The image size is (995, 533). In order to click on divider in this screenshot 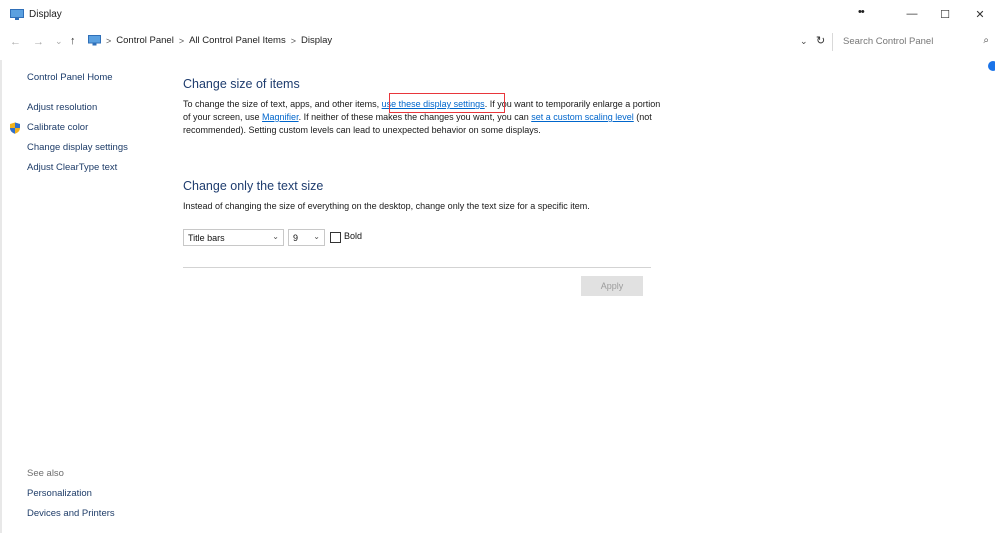, I will do `click(417, 267)`.